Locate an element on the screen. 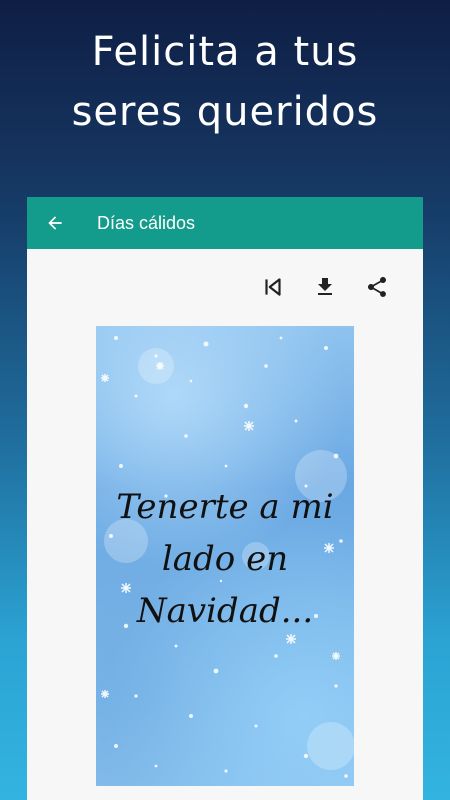 Image resolution: width=450 pixels, height=800 pixels. back-button is located at coordinates (55, 223).